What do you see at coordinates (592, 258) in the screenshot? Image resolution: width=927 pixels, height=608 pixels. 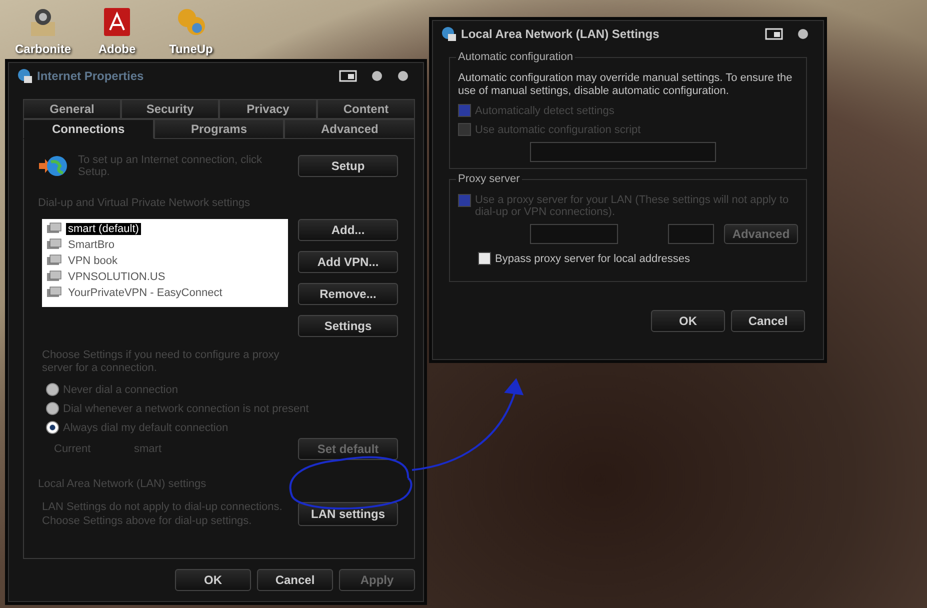 I see `checkbox-label: Bypass proxy server for local addresses` at bounding box center [592, 258].